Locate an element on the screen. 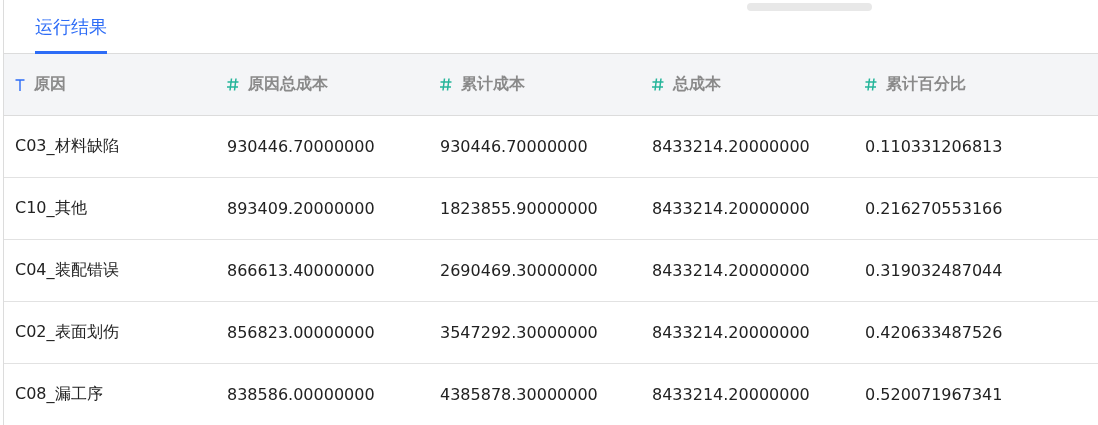 This screenshot has height=425, width=1098. table-cell: C04_装配错误 is located at coordinates (67, 269).